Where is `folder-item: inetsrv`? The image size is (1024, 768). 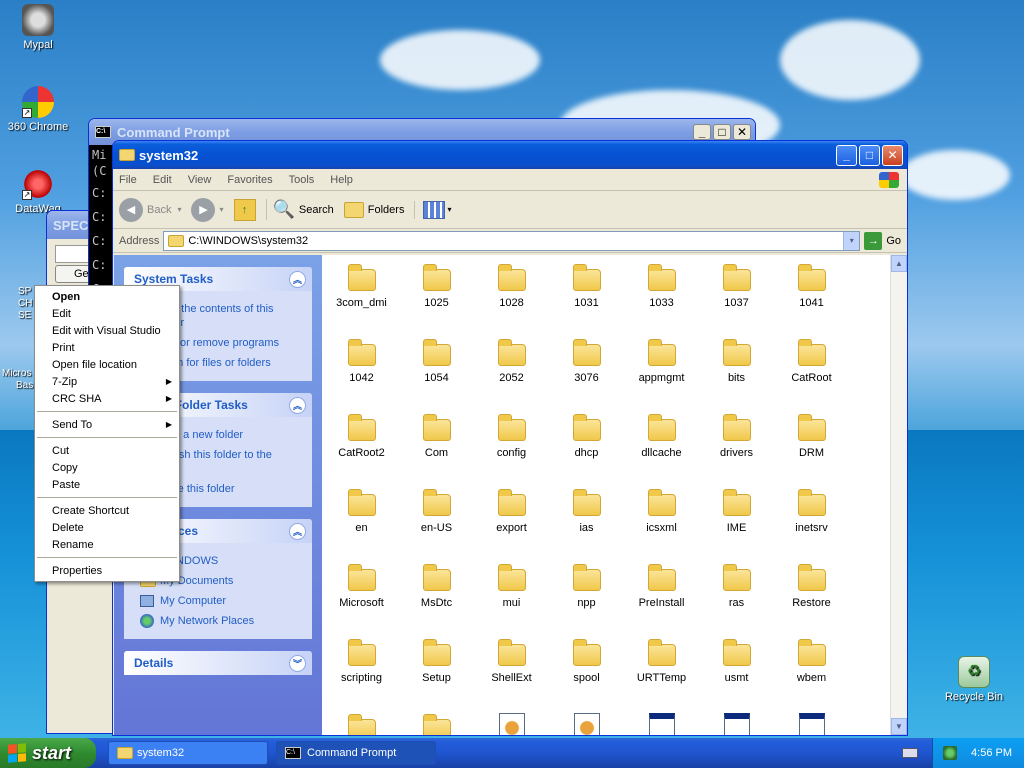 folder-item: inetsrv is located at coordinates (811, 525).